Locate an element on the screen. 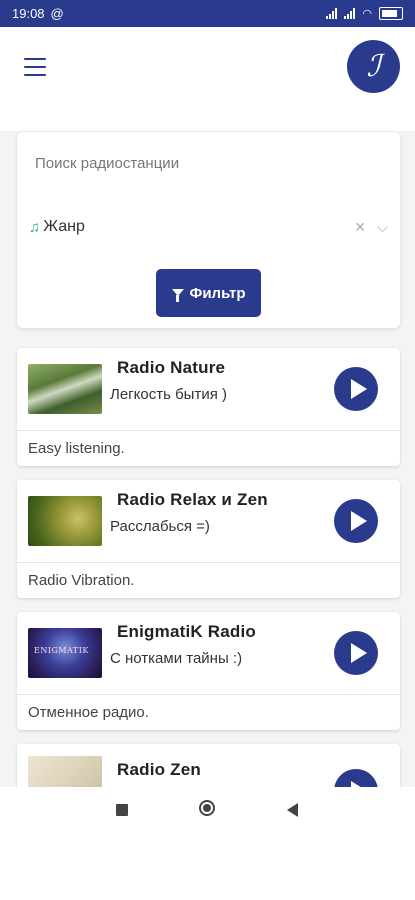 Image resolution: width=415 pixels, height=900 pixels. recent-apps-icon is located at coordinates (122, 810).